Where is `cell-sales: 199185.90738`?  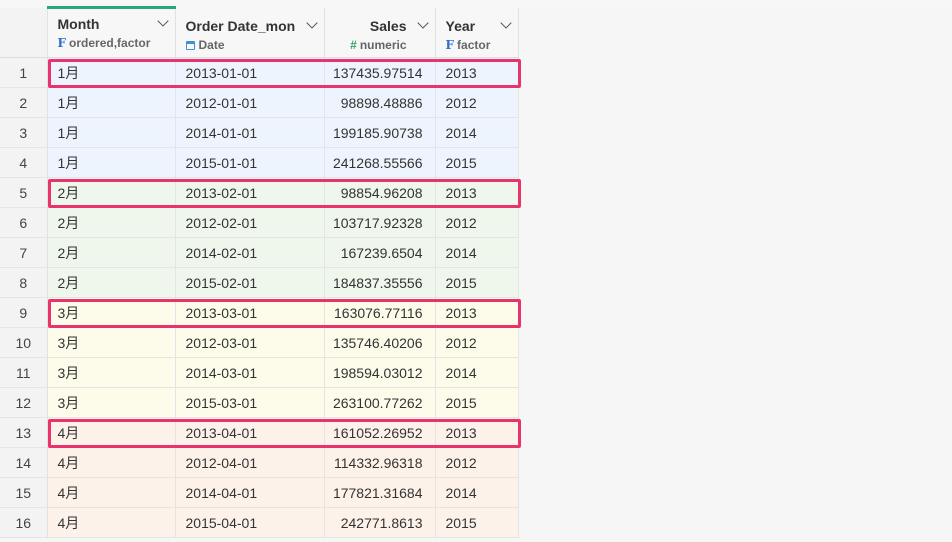 cell-sales: 199185.90738 is located at coordinates (380, 132).